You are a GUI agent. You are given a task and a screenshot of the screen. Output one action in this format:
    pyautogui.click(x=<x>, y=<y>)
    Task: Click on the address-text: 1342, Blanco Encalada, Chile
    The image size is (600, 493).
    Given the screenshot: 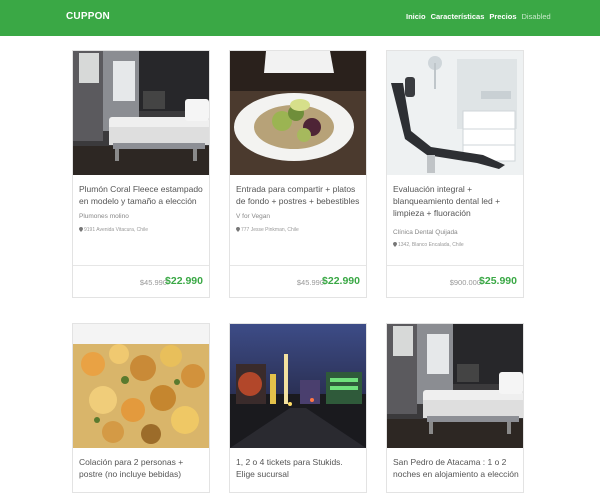 What is the action you would take?
    pyautogui.click(x=431, y=245)
    